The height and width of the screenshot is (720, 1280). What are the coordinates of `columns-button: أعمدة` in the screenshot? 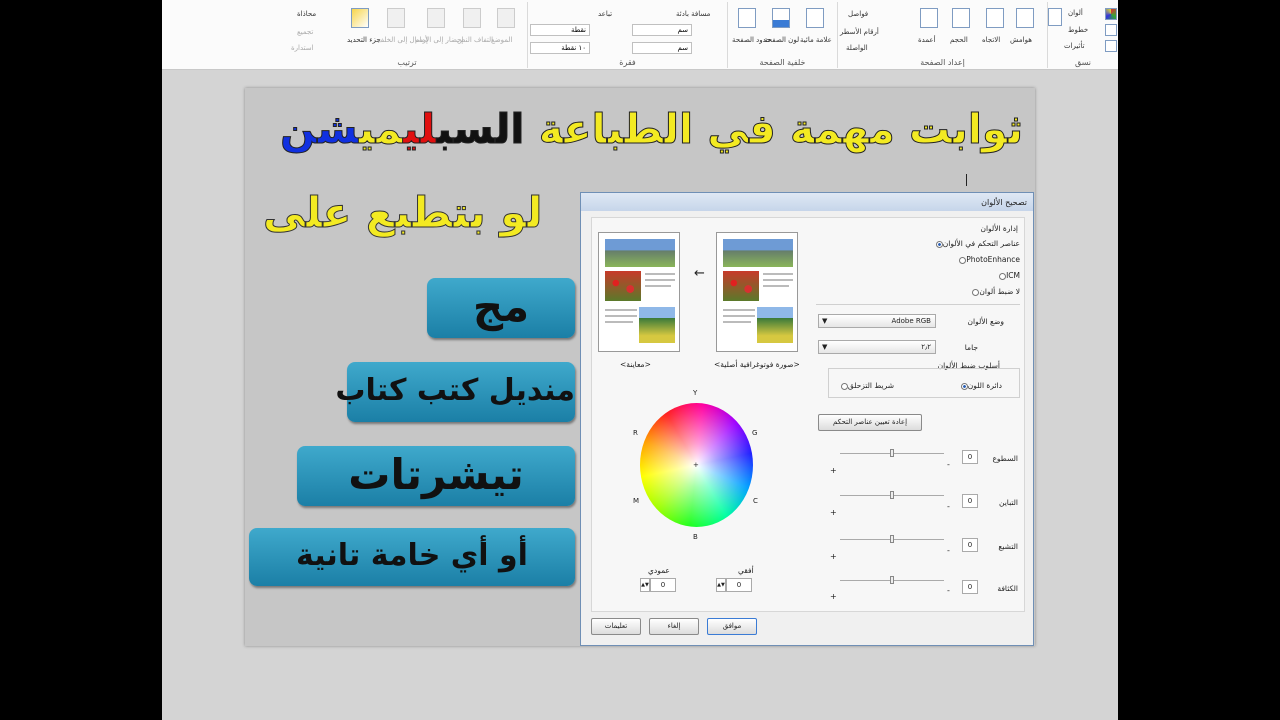 It's located at (927, 40).